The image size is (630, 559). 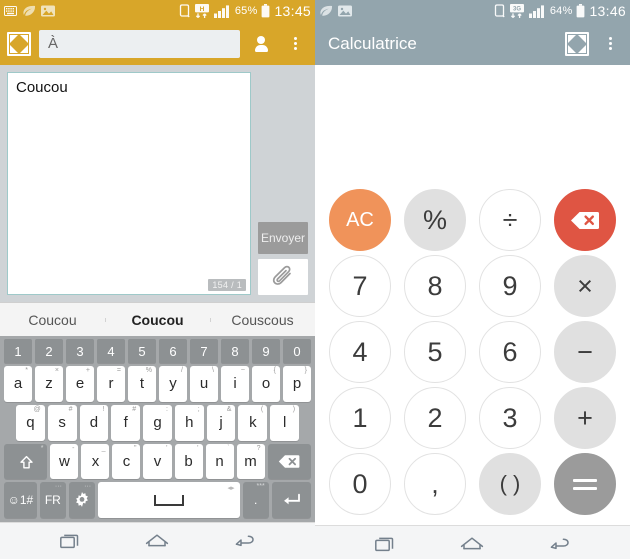 What do you see at coordinates (142, 351) in the screenshot?
I see `key-5: 5` at bounding box center [142, 351].